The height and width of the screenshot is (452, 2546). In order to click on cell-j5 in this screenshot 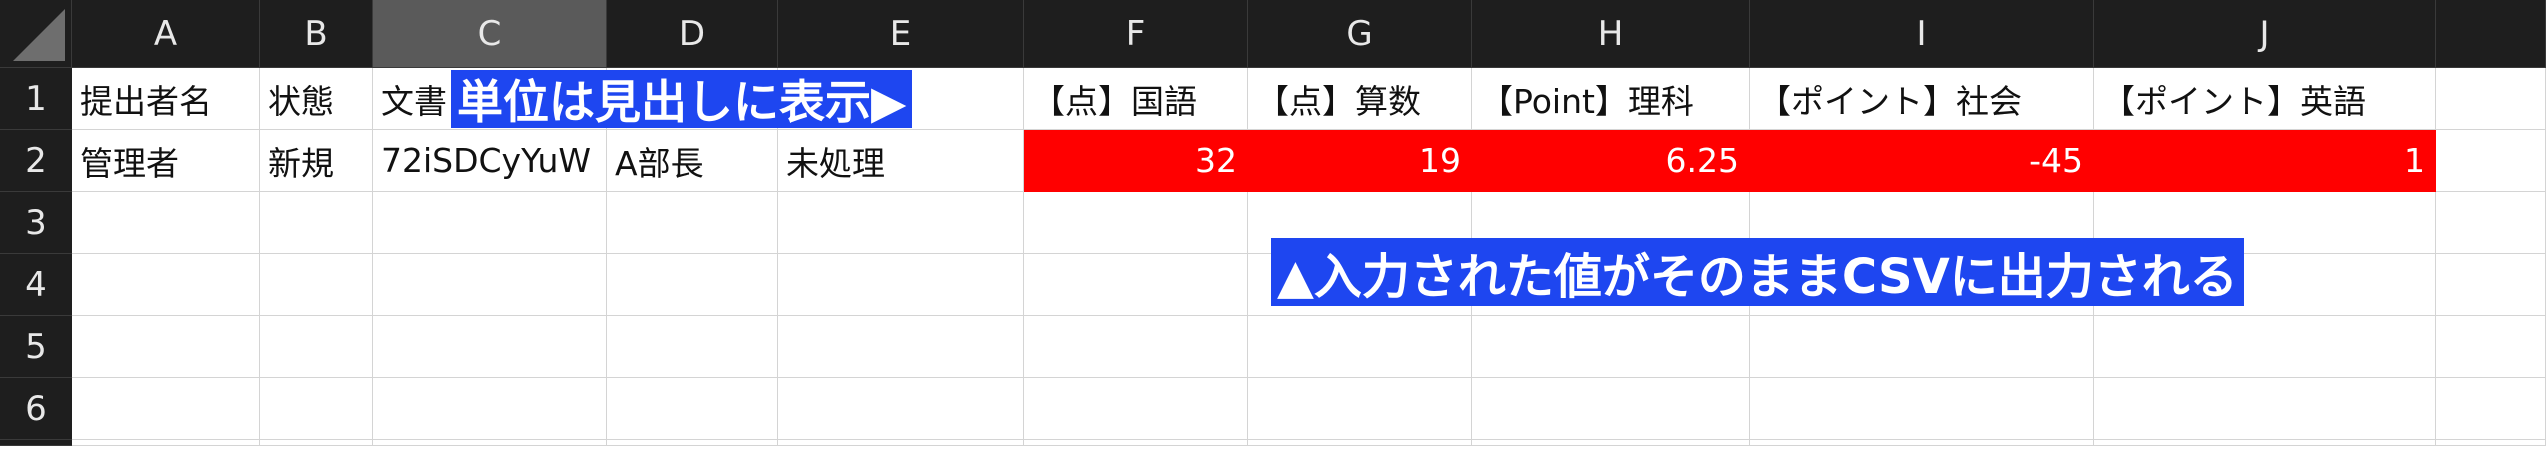, I will do `click(2265, 347)`.